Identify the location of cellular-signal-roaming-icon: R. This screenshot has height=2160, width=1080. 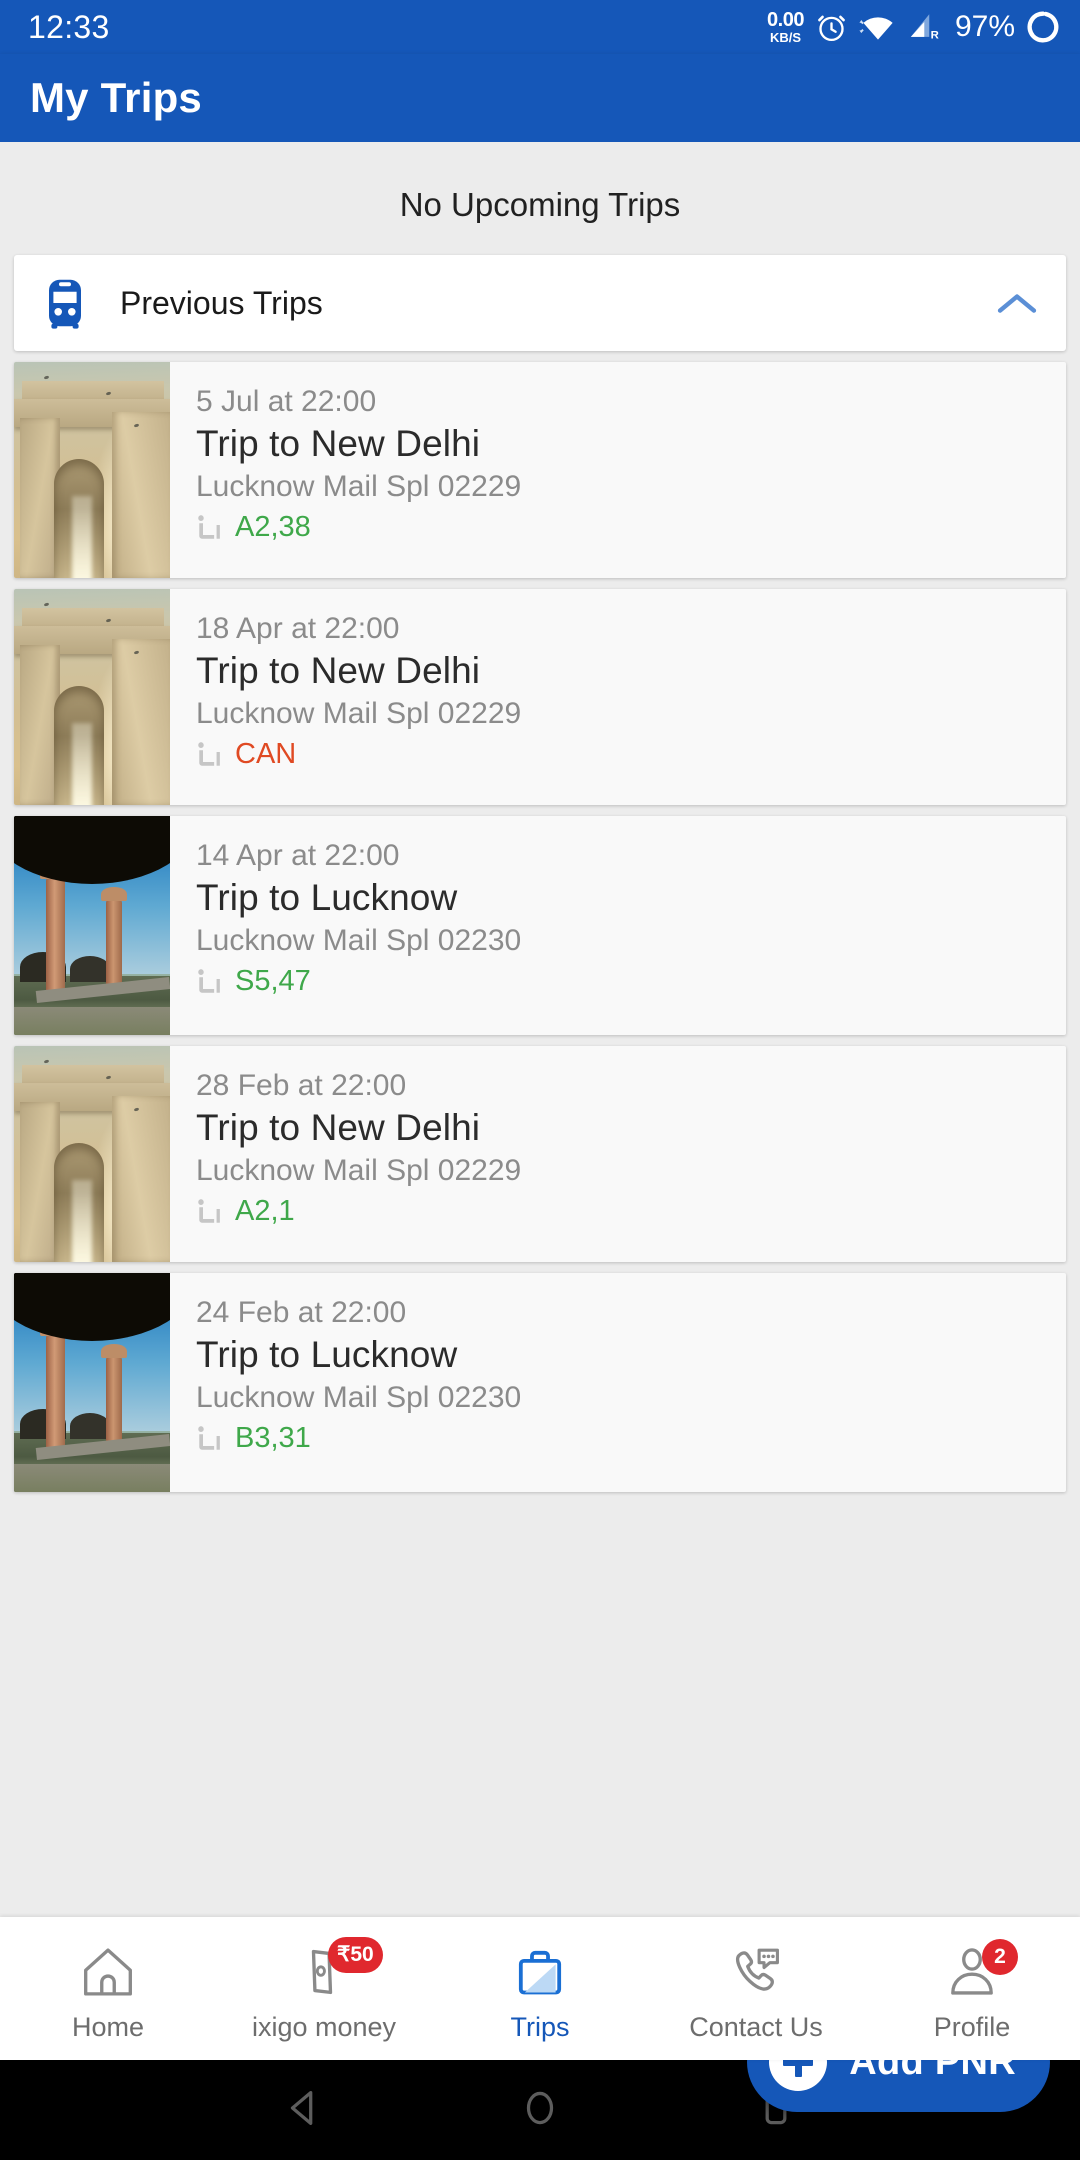
(925, 27).